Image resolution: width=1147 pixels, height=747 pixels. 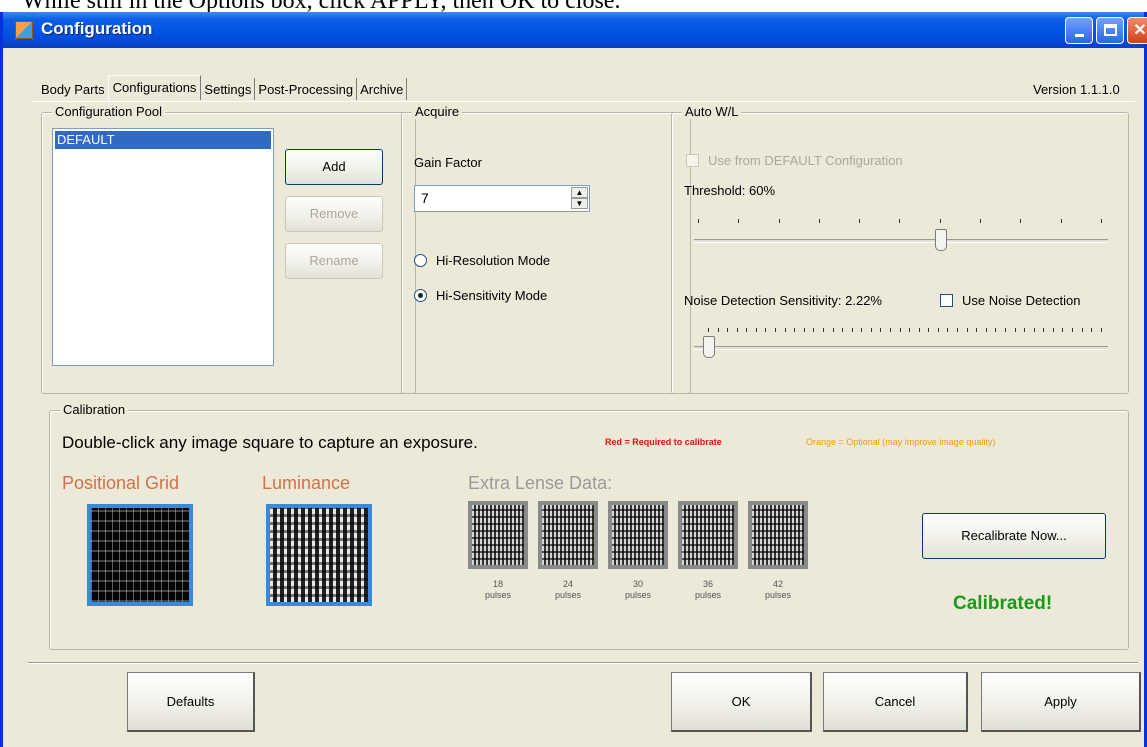 What do you see at coordinates (493, 260) in the screenshot?
I see `hi-resolution-label: Hi-Resolution Mode` at bounding box center [493, 260].